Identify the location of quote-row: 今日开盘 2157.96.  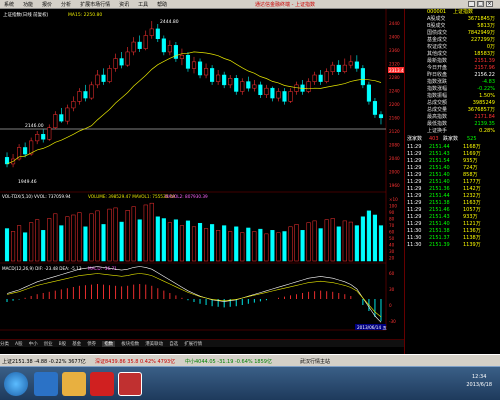
(452, 68).